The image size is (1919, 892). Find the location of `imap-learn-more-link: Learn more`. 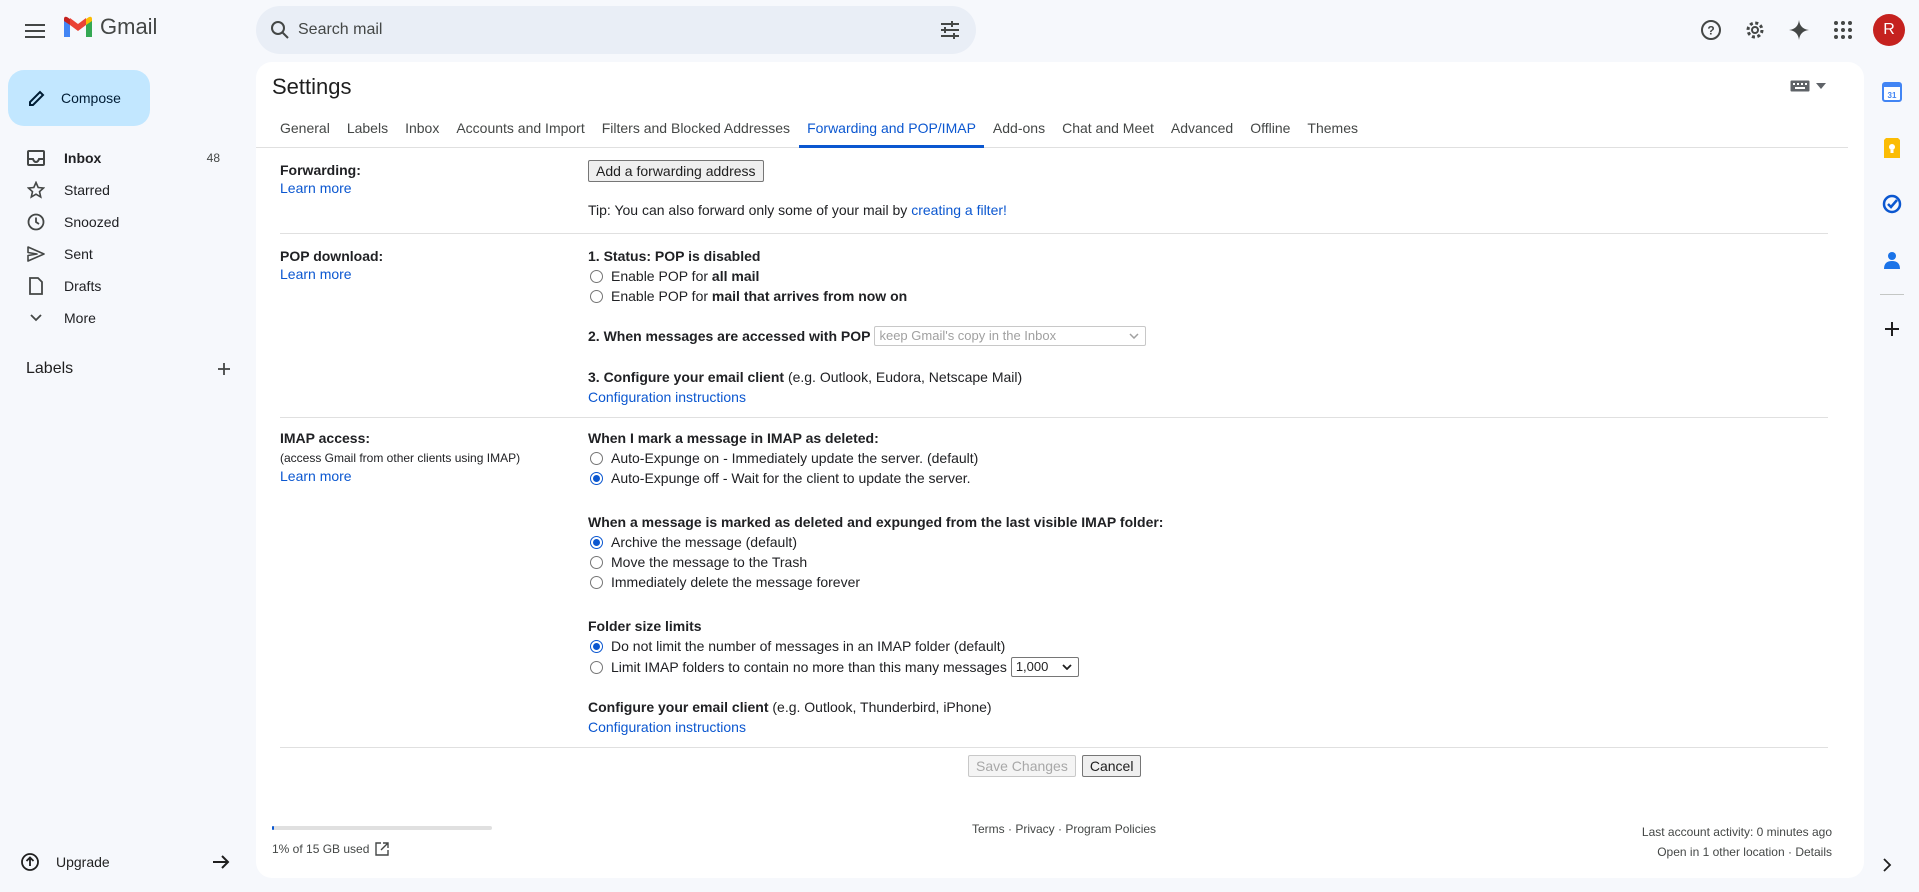

imap-learn-more-link: Learn more is located at coordinates (316, 476).